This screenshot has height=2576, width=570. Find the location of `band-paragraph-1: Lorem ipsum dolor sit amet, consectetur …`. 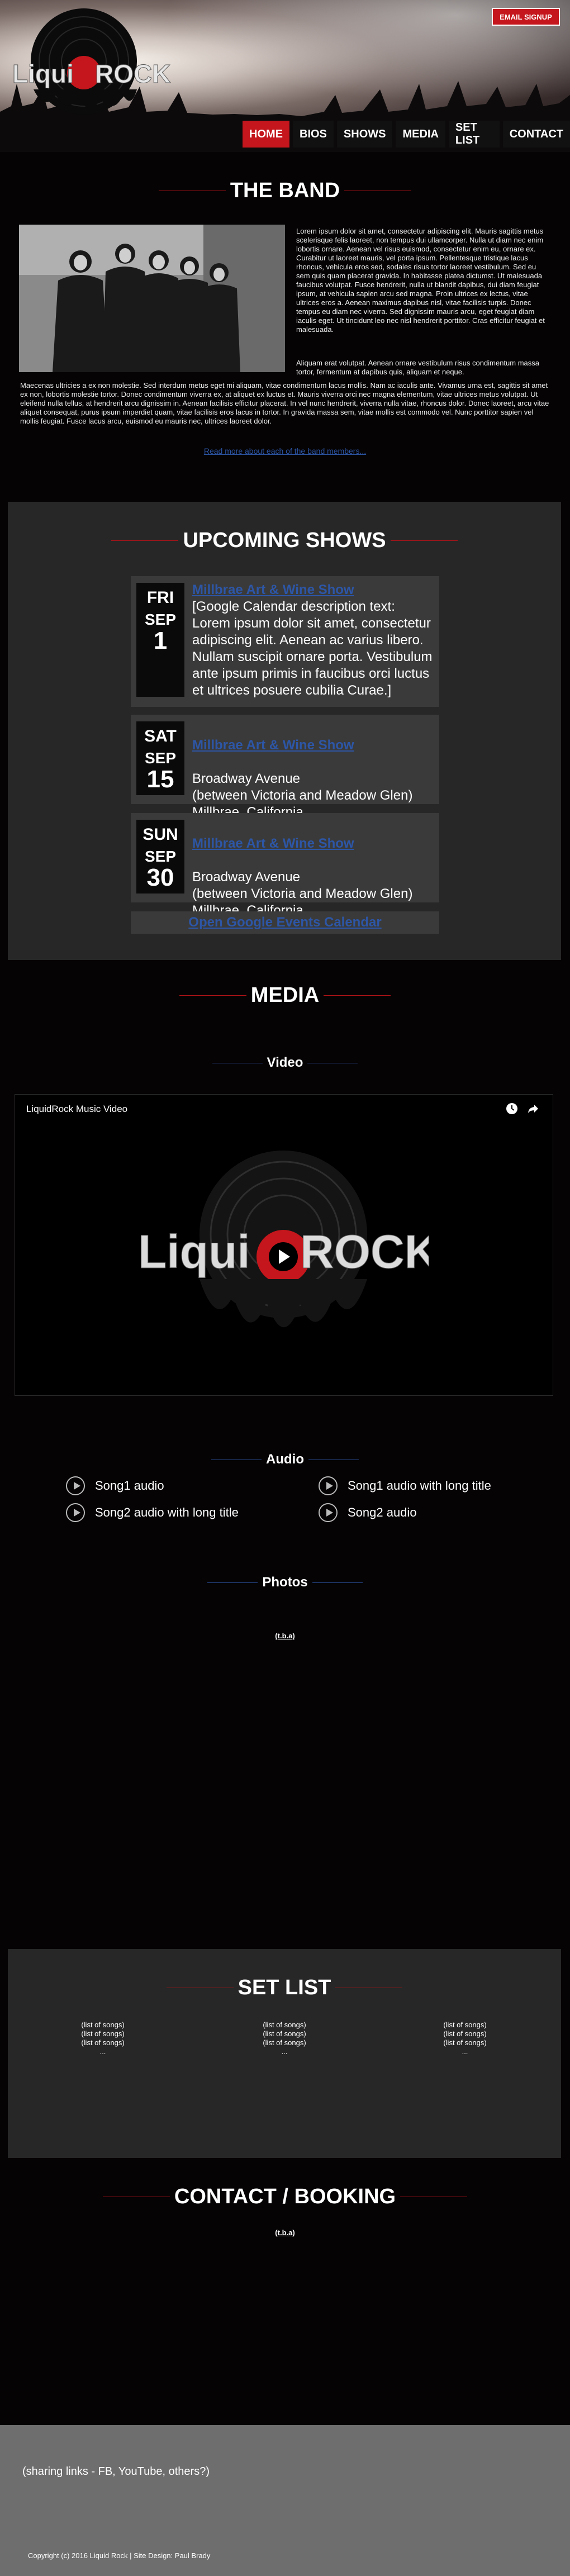

band-paragraph-1: Lorem ipsum dolor sit amet, consectetur … is located at coordinates (421, 281).